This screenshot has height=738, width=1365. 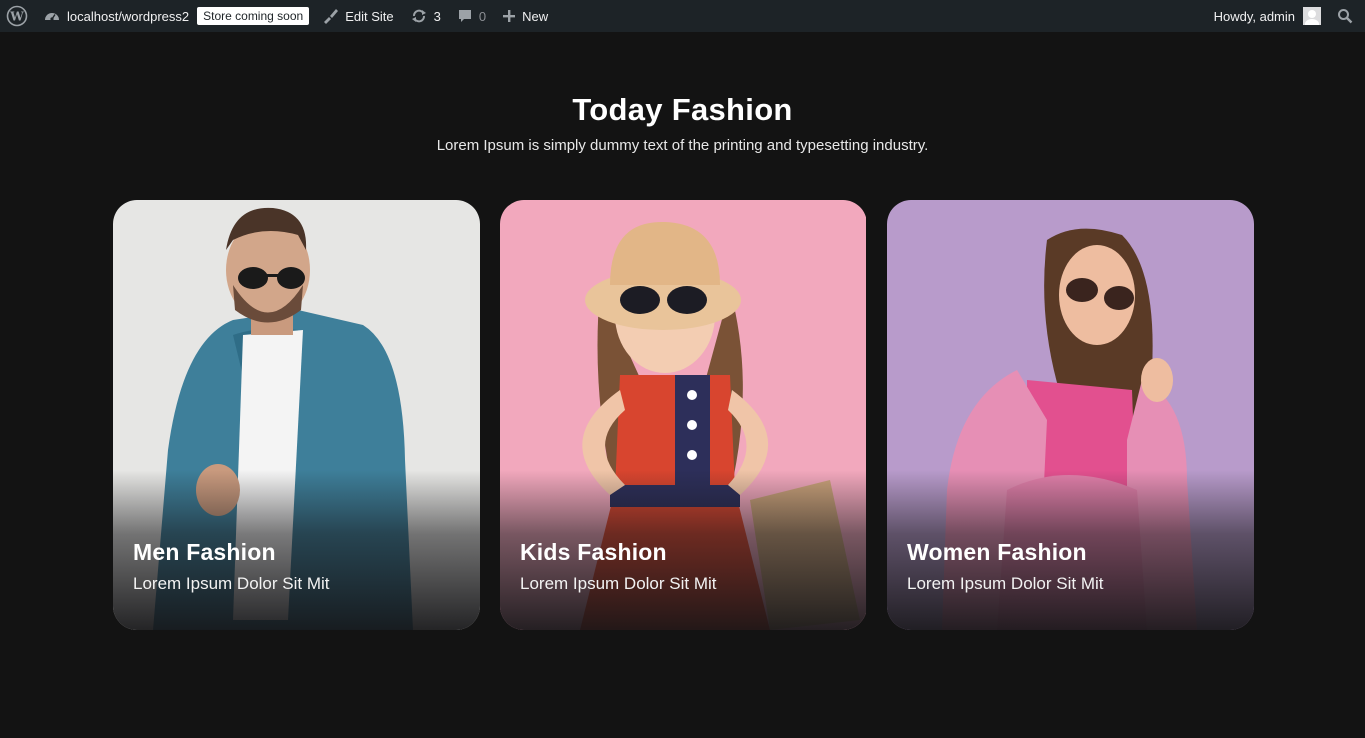 What do you see at coordinates (465, 16) in the screenshot?
I see `comment-icon` at bounding box center [465, 16].